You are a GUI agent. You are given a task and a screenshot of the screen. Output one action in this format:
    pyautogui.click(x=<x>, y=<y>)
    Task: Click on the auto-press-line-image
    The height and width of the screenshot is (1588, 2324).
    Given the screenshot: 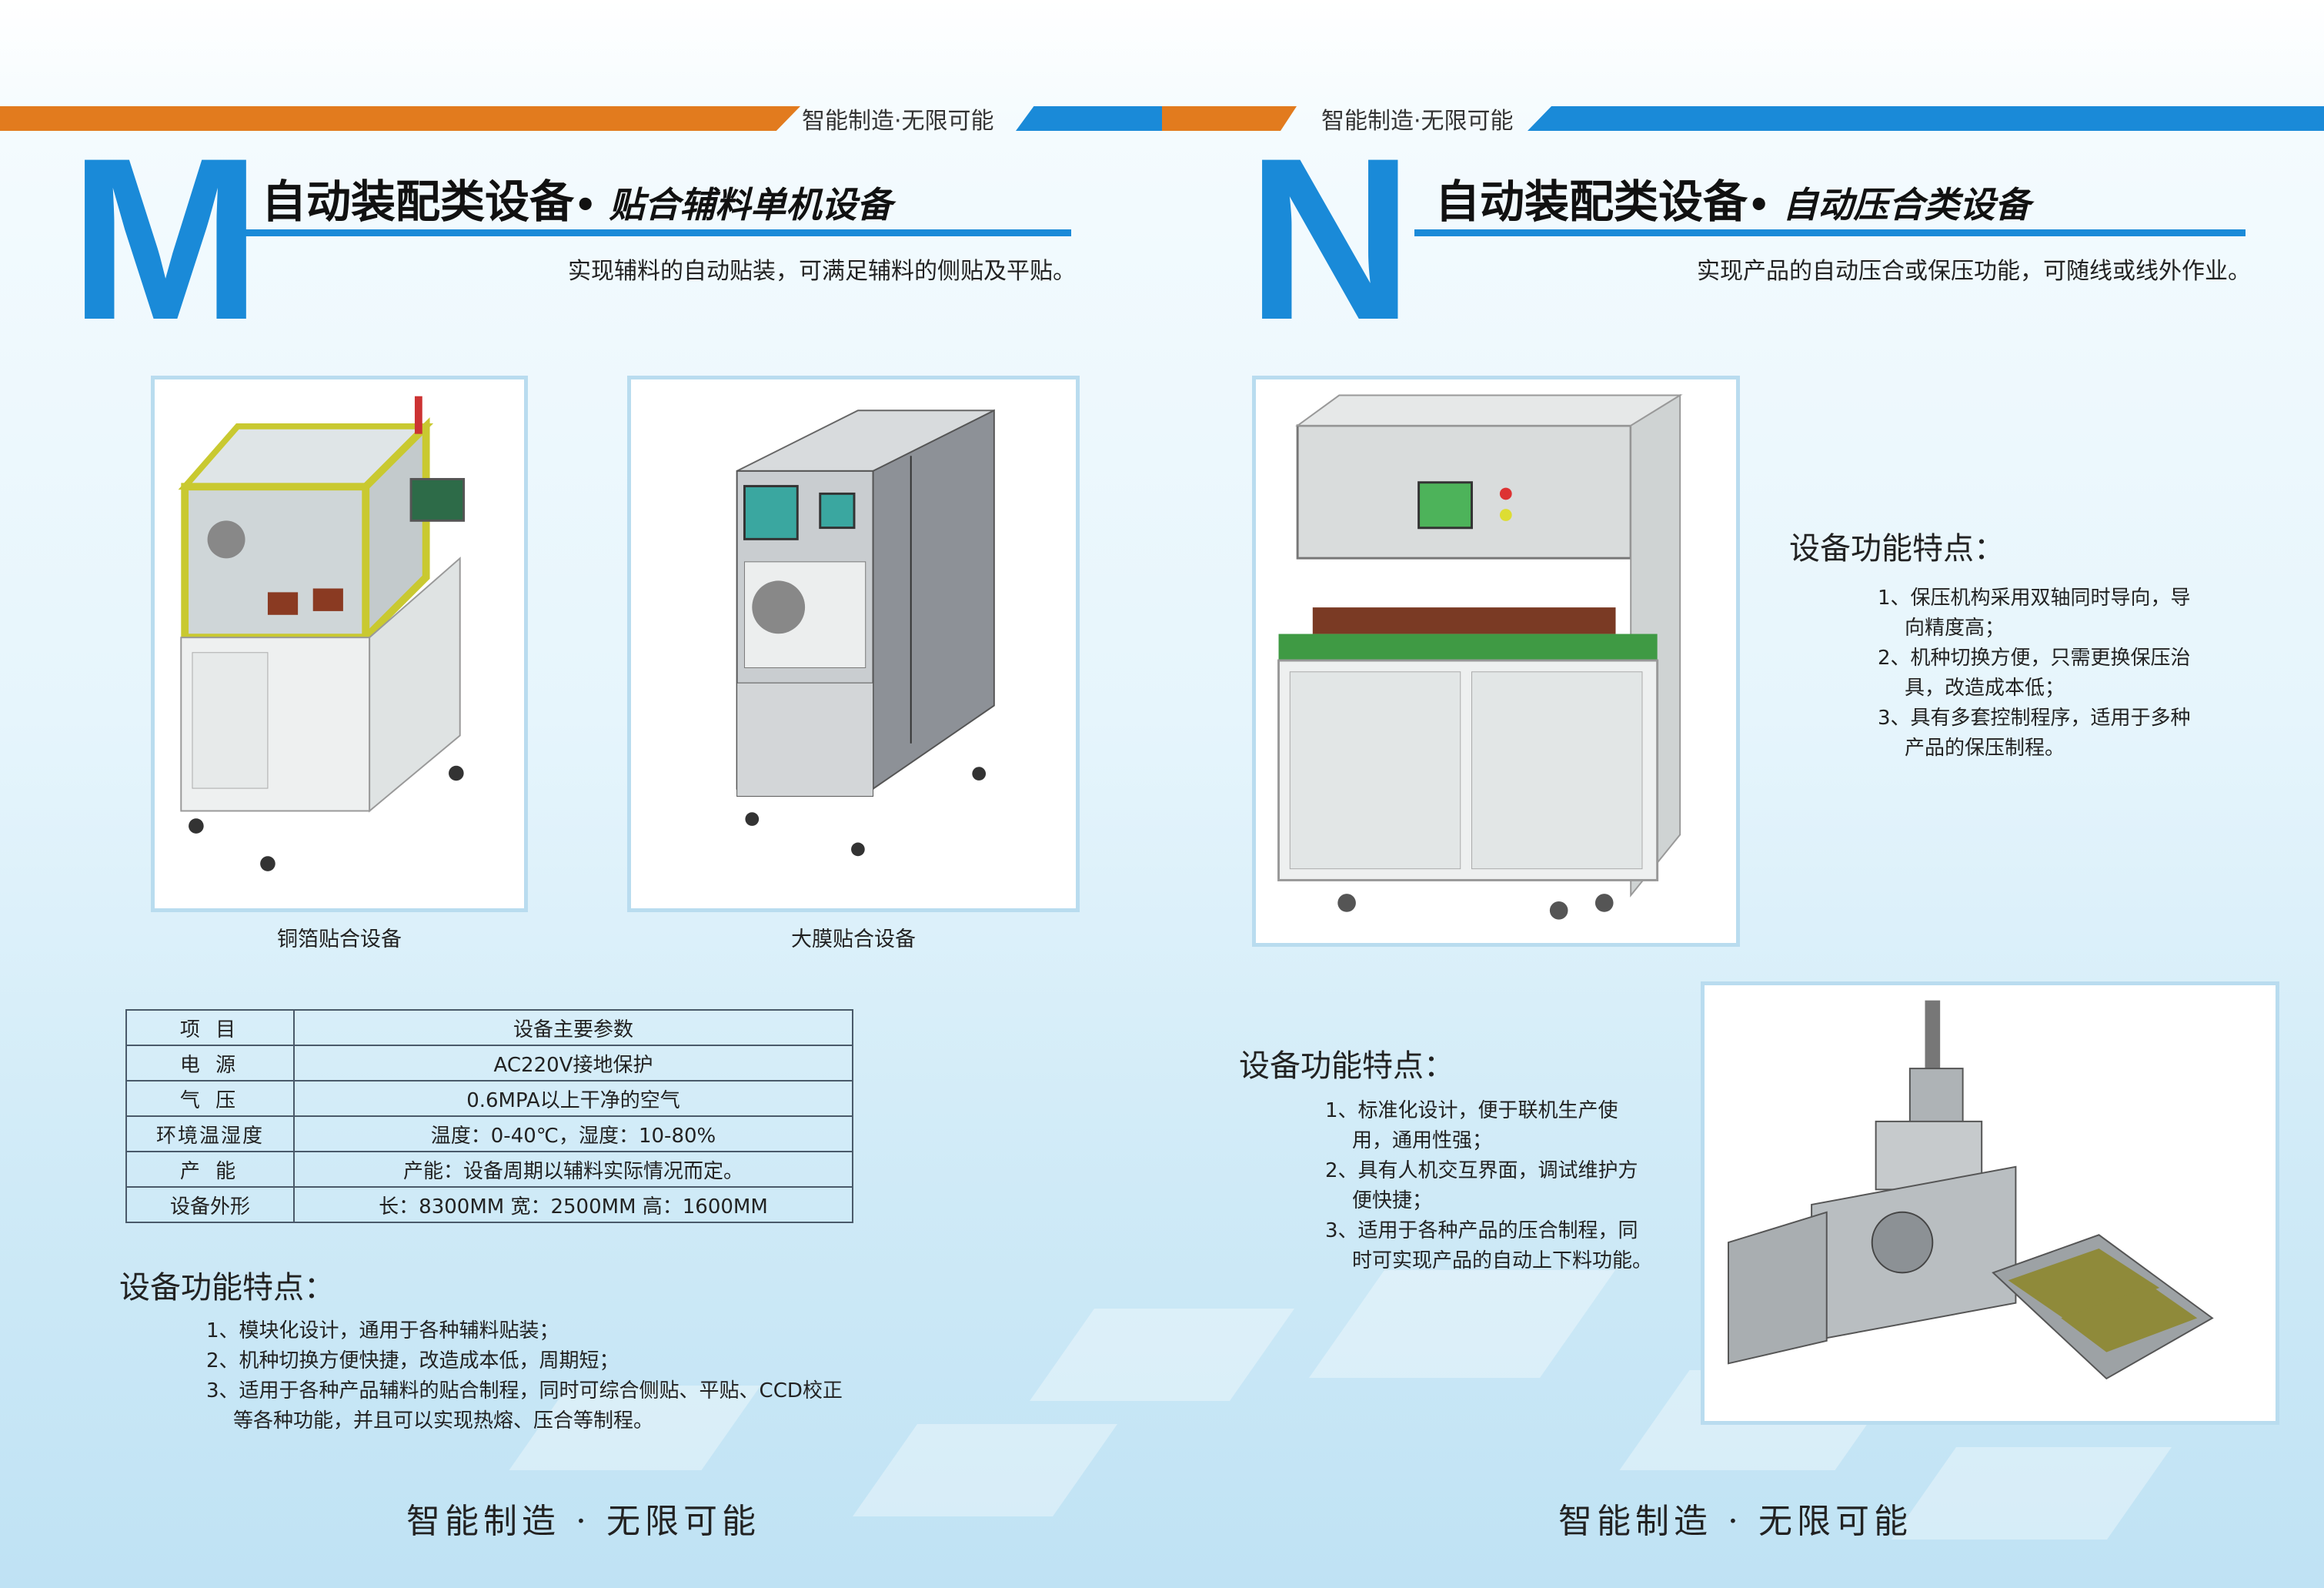 What is the action you would take?
    pyautogui.click(x=1990, y=1203)
    